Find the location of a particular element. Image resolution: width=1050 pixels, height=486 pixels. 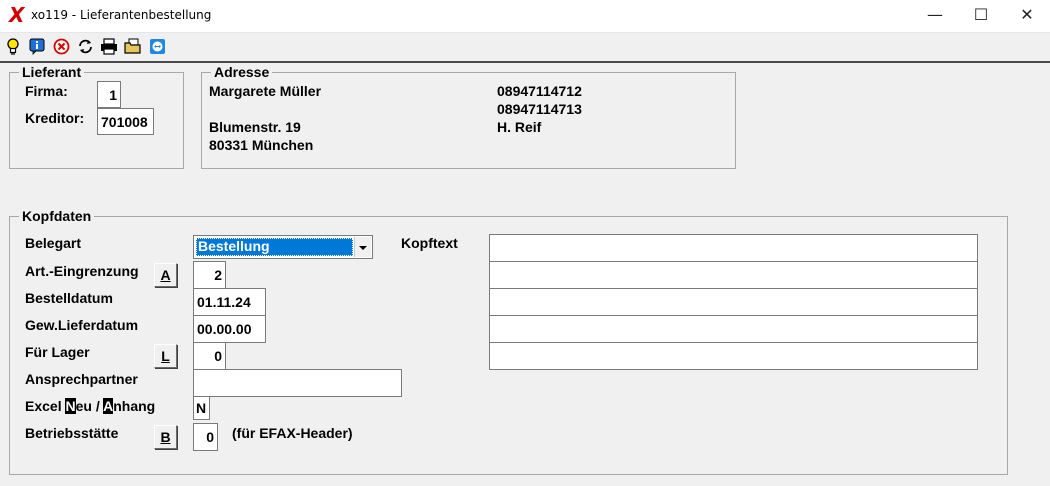

art-eingrenzung-button: A is located at coordinates (165, 275).